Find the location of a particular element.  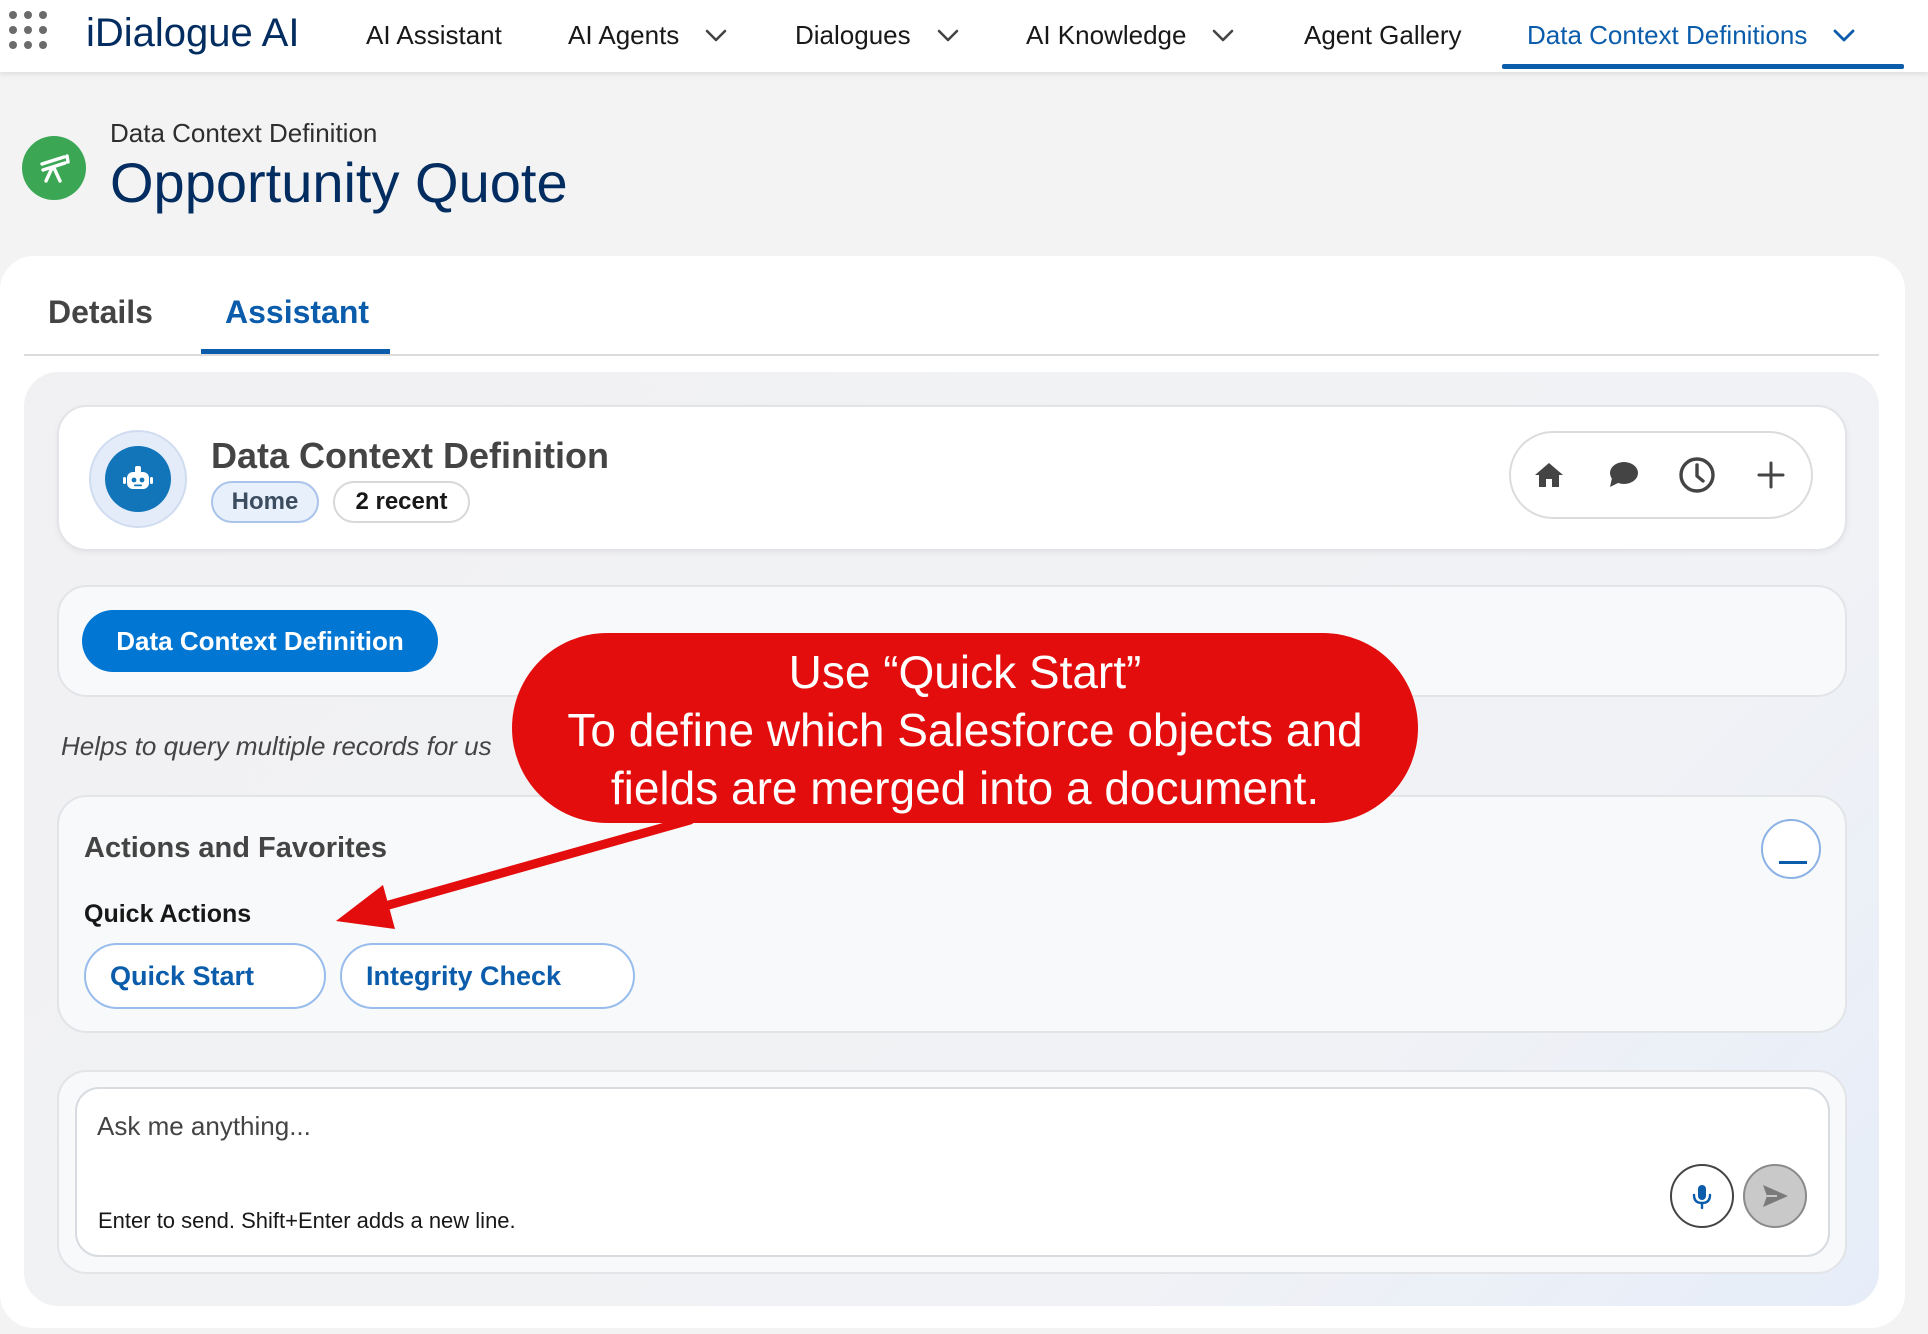

nav-item-label: AI Assistant is located at coordinates (434, 35).